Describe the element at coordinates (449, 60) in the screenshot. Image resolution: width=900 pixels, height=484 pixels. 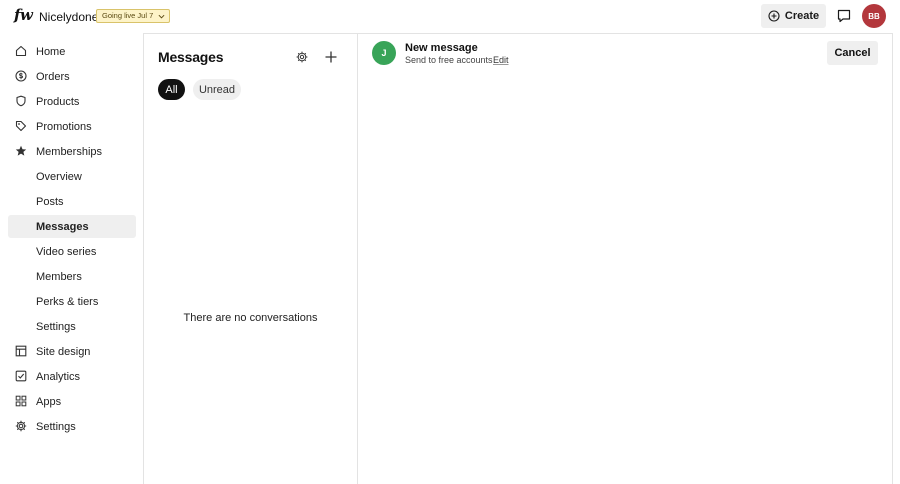
I see `recipient-subtitle: Send to free accounts` at that location.